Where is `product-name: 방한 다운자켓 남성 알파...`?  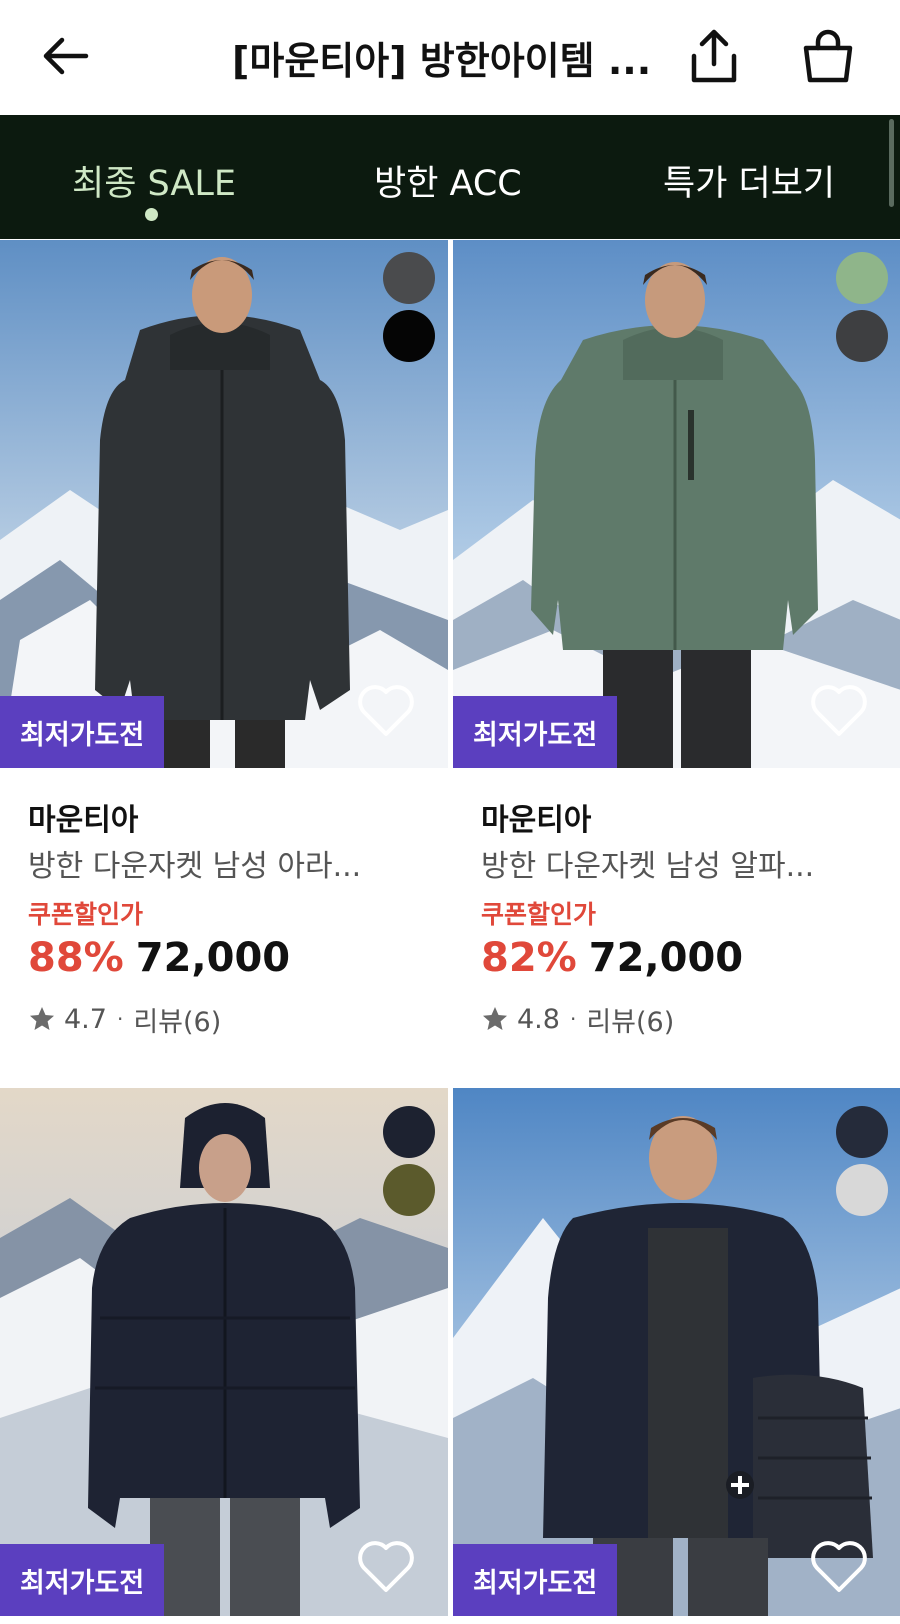
product-name: 방한 다운자켓 남성 알파... is located at coordinates (681, 866).